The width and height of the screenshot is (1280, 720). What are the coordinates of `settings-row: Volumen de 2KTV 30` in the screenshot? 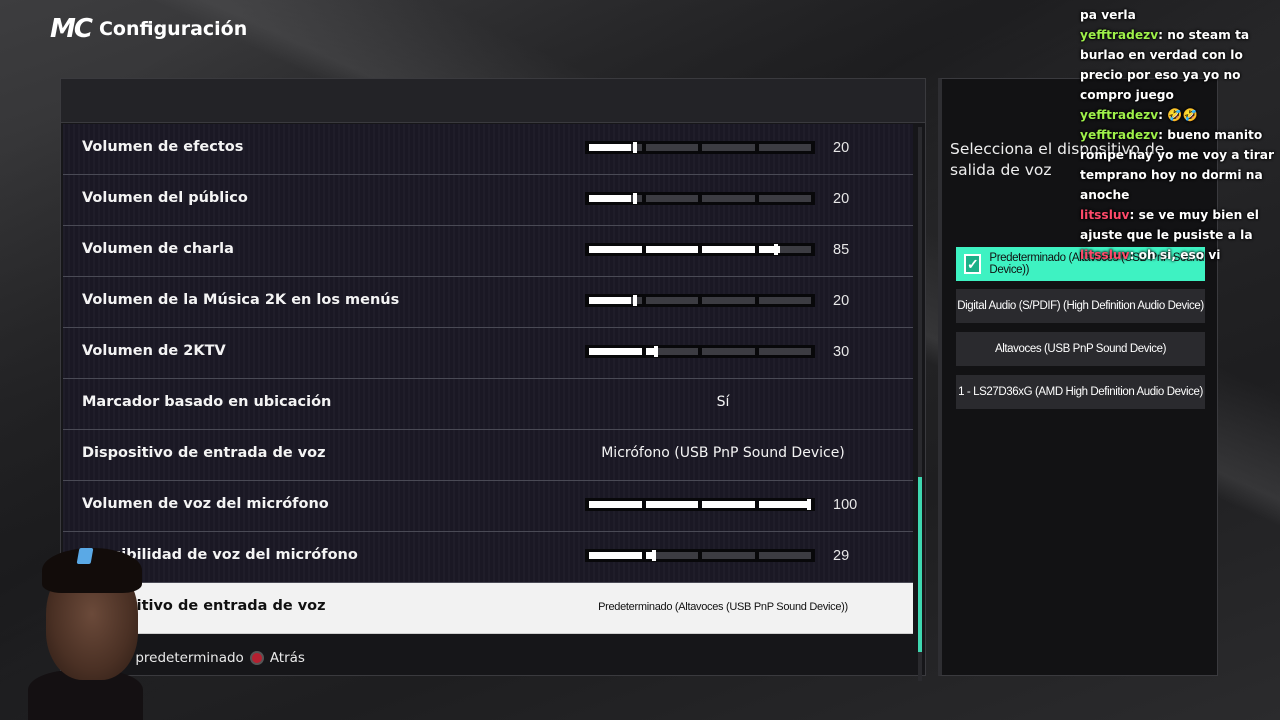 It's located at (488, 353).